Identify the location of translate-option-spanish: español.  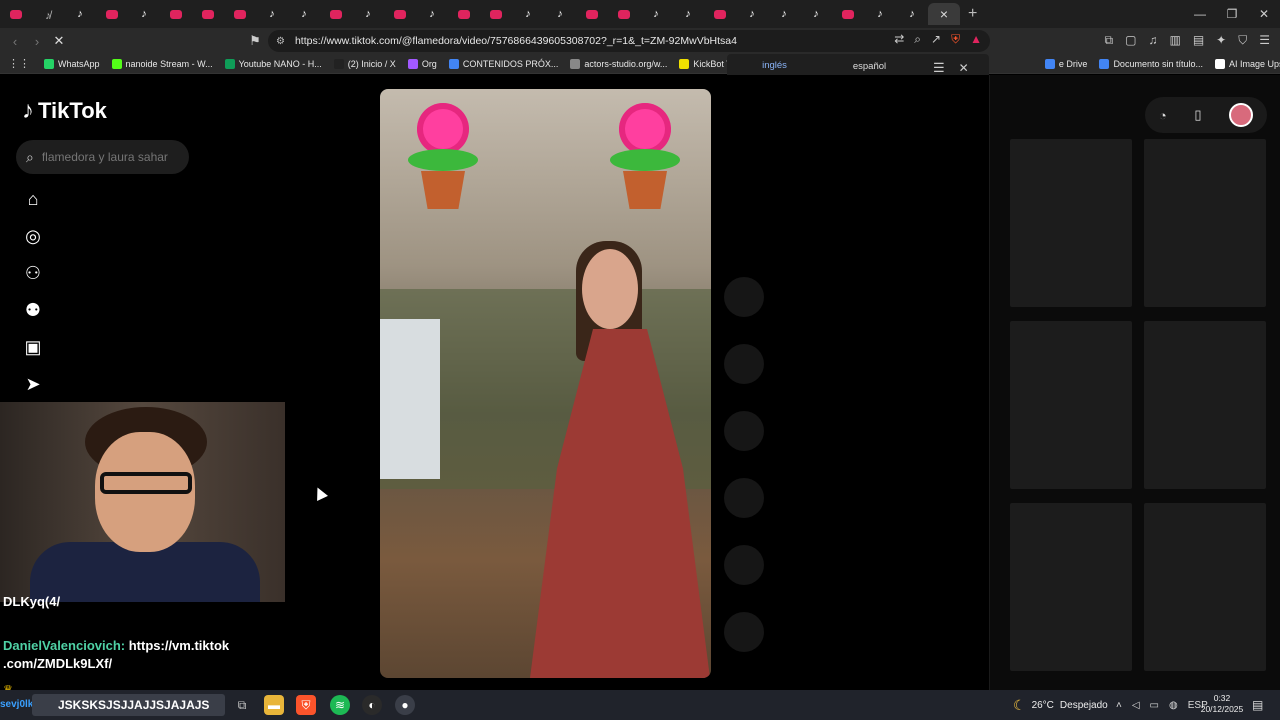
(869, 68).